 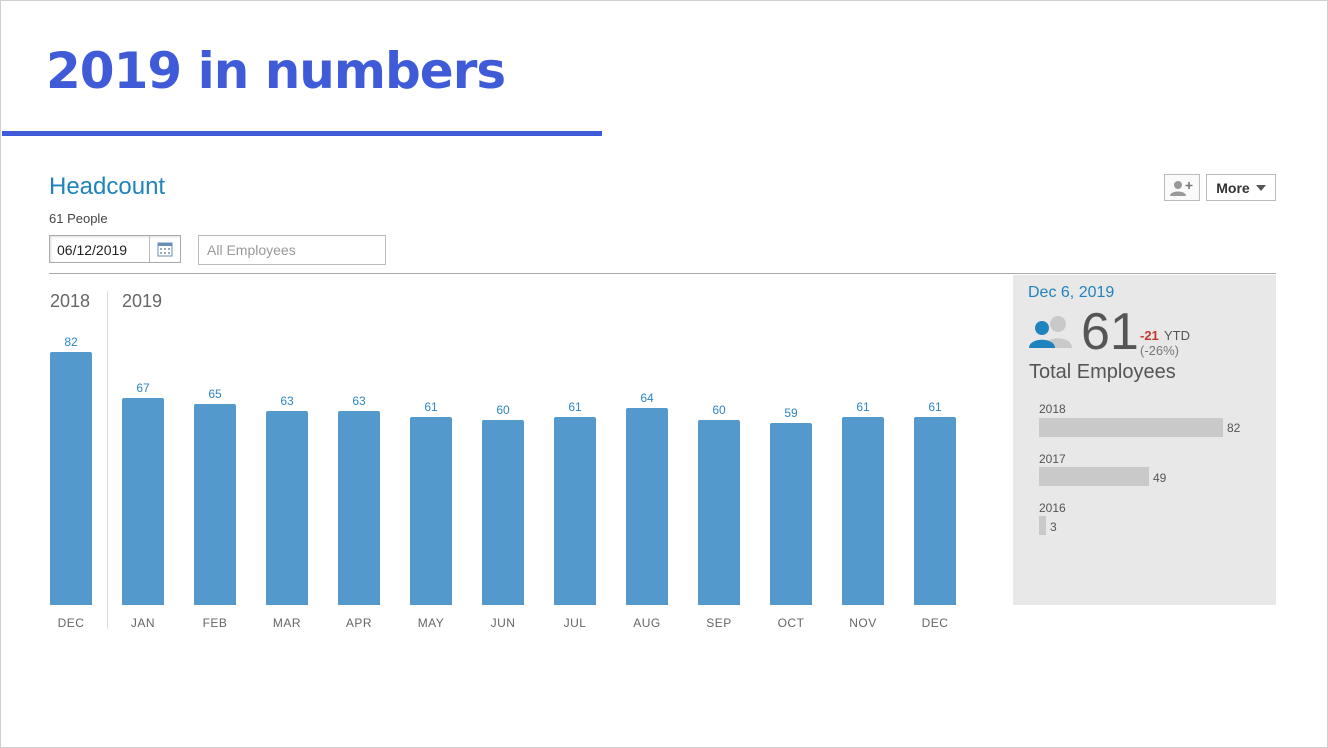 What do you see at coordinates (143, 623) in the screenshot?
I see `month-label: JAN` at bounding box center [143, 623].